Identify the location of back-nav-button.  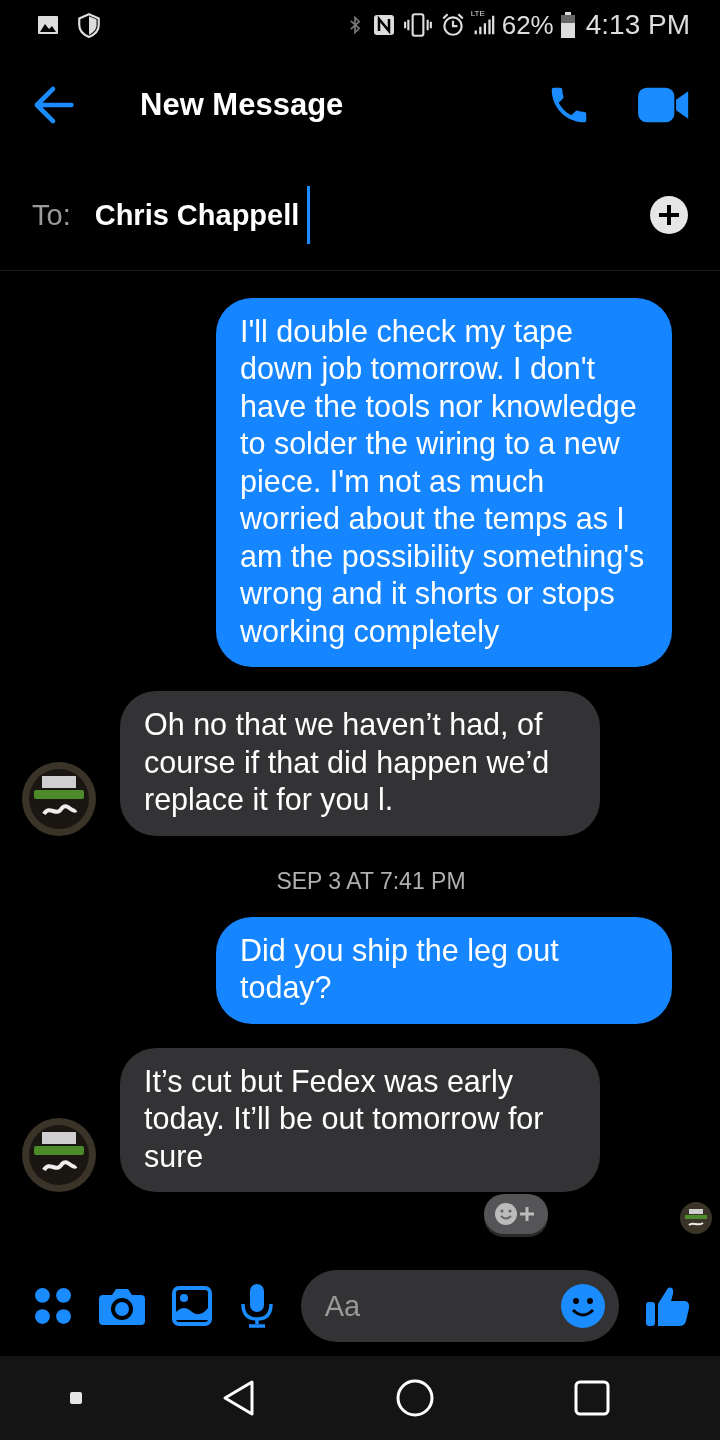
(239, 1398).